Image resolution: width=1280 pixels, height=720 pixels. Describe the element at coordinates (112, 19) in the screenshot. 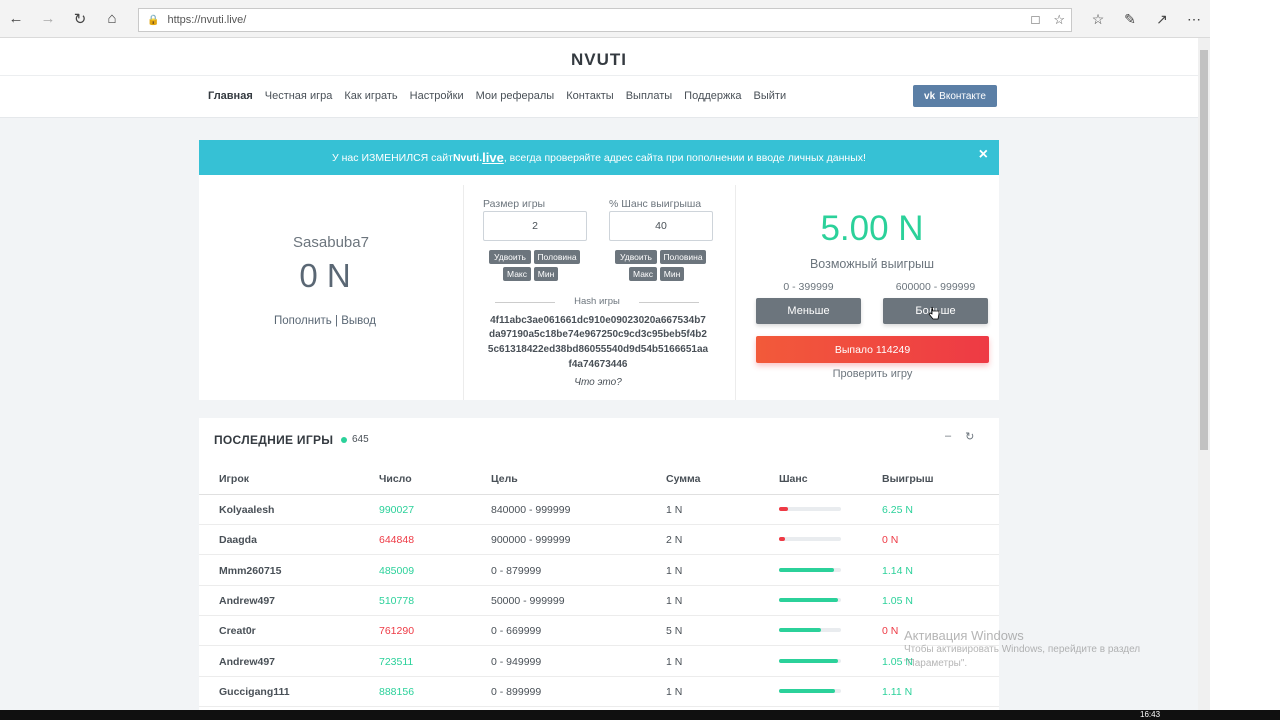

I see `home-icon: ⌂` at that location.